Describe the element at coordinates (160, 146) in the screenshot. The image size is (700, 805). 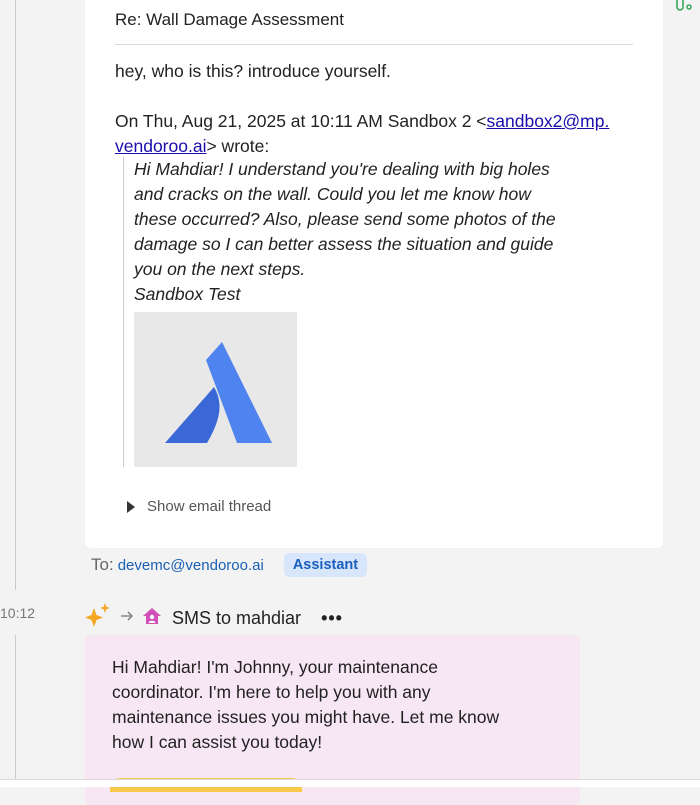
I see `sender-email-link-continued: vendoroo.ai` at that location.